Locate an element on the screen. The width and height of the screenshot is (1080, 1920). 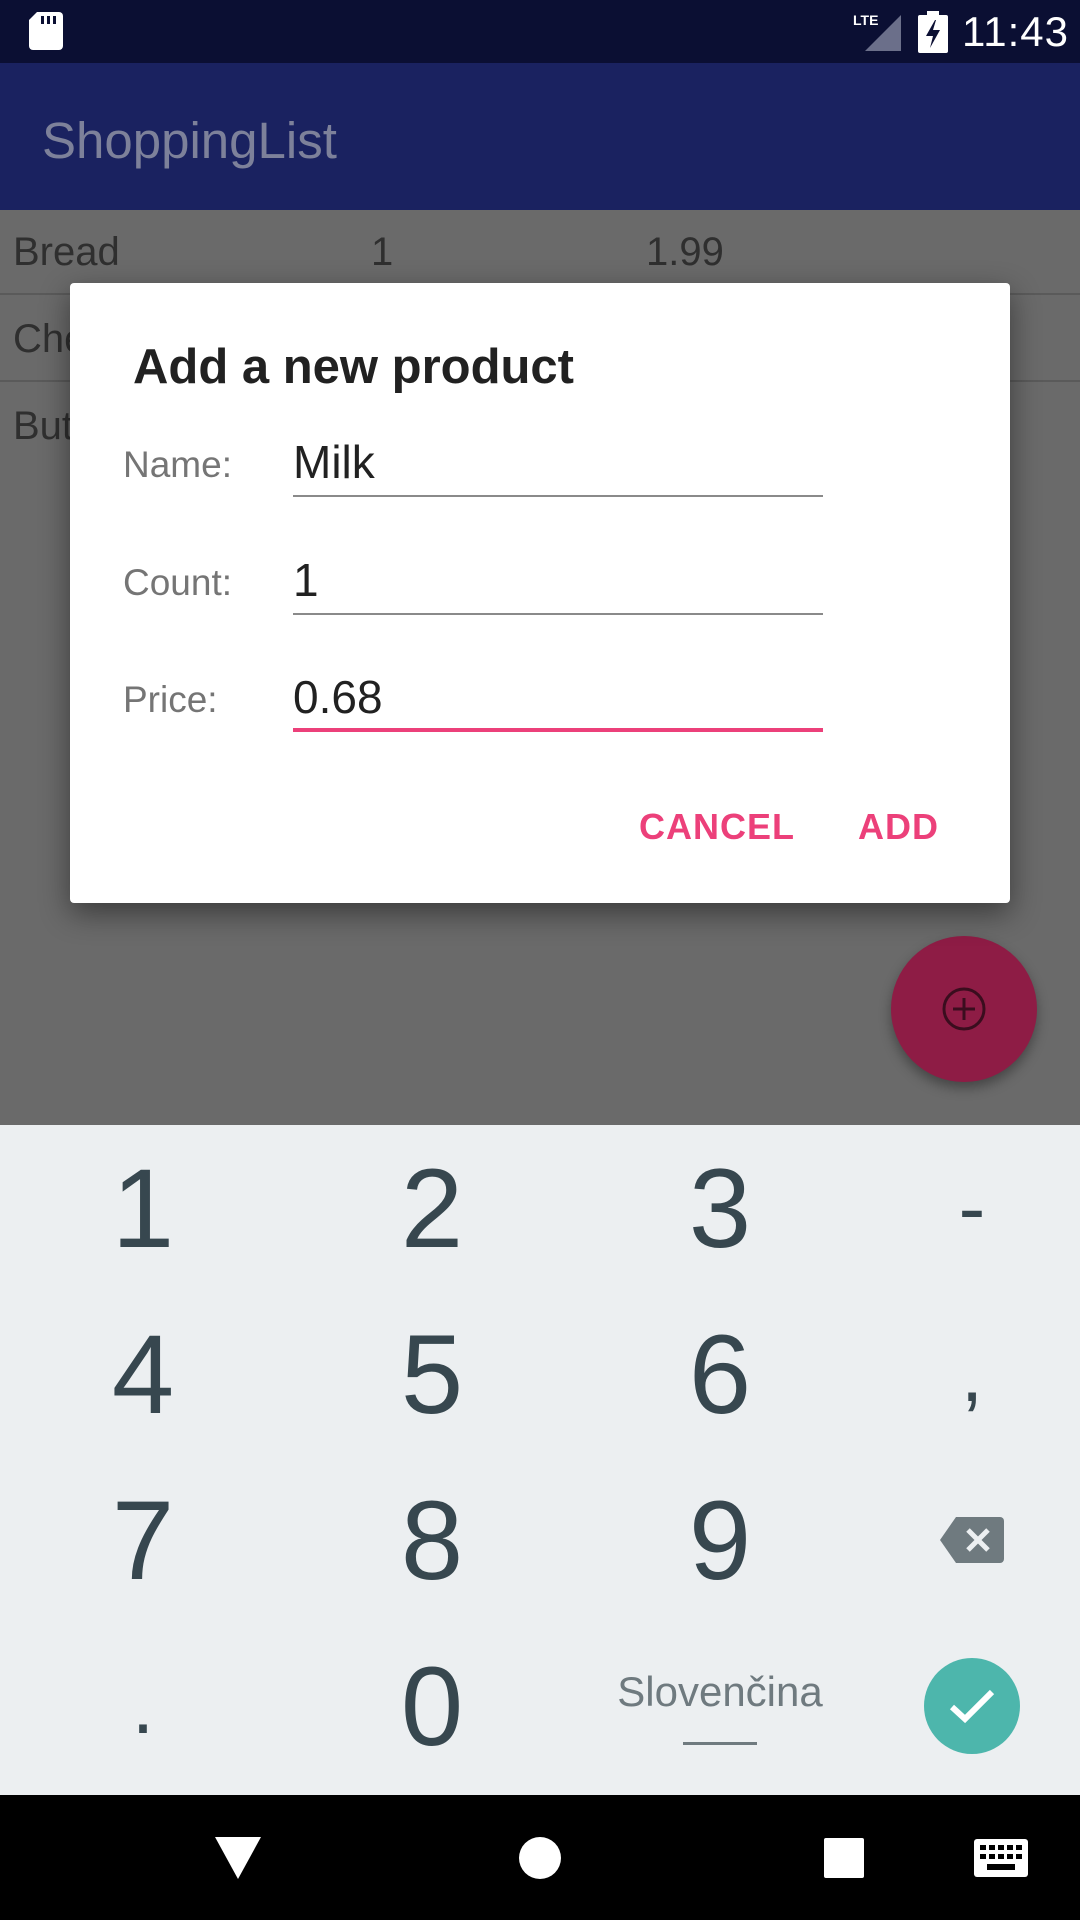
key-1: 1 is located at coordinates (143, 1208).